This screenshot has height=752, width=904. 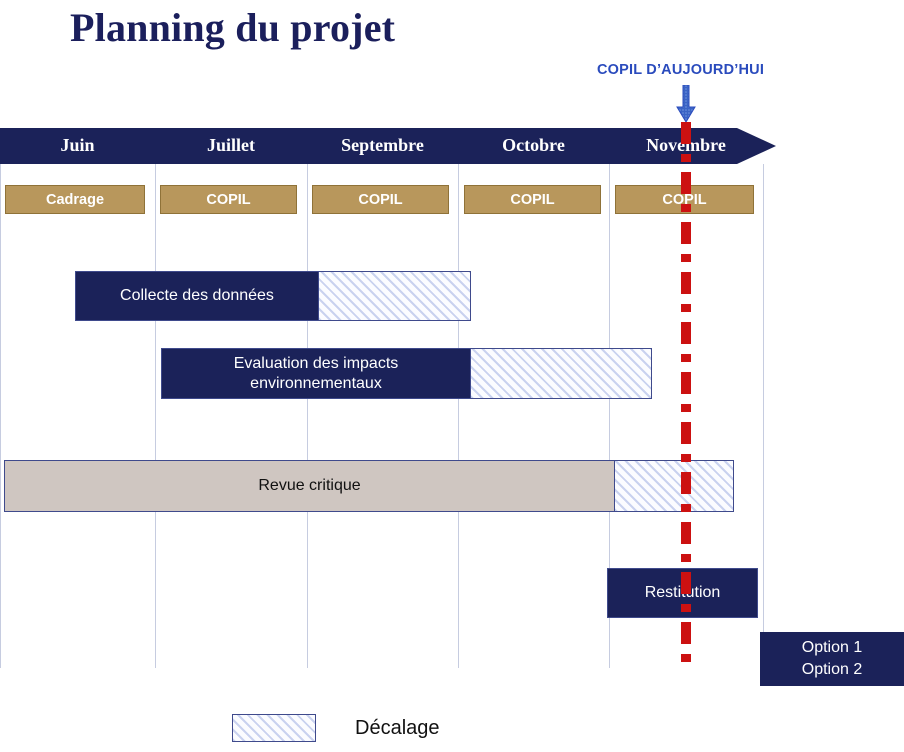 I want to click on task-bar-collecte-des-donnees: Collecte des données, so click(x=273, y=296).